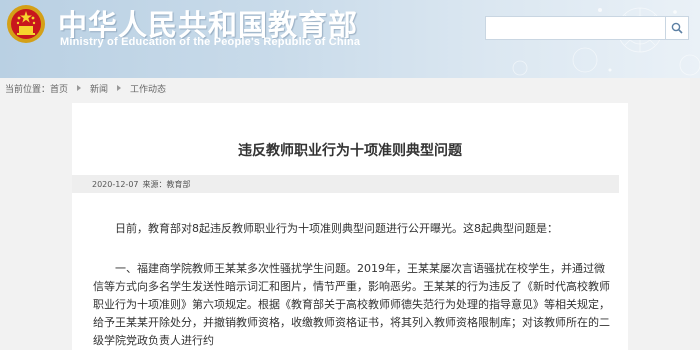 The height and width of the screenshot is (350, 700). Describe the element at coordinates (115, 184) in the screenshot. I see `article-date: 2020-12-07` at that location.